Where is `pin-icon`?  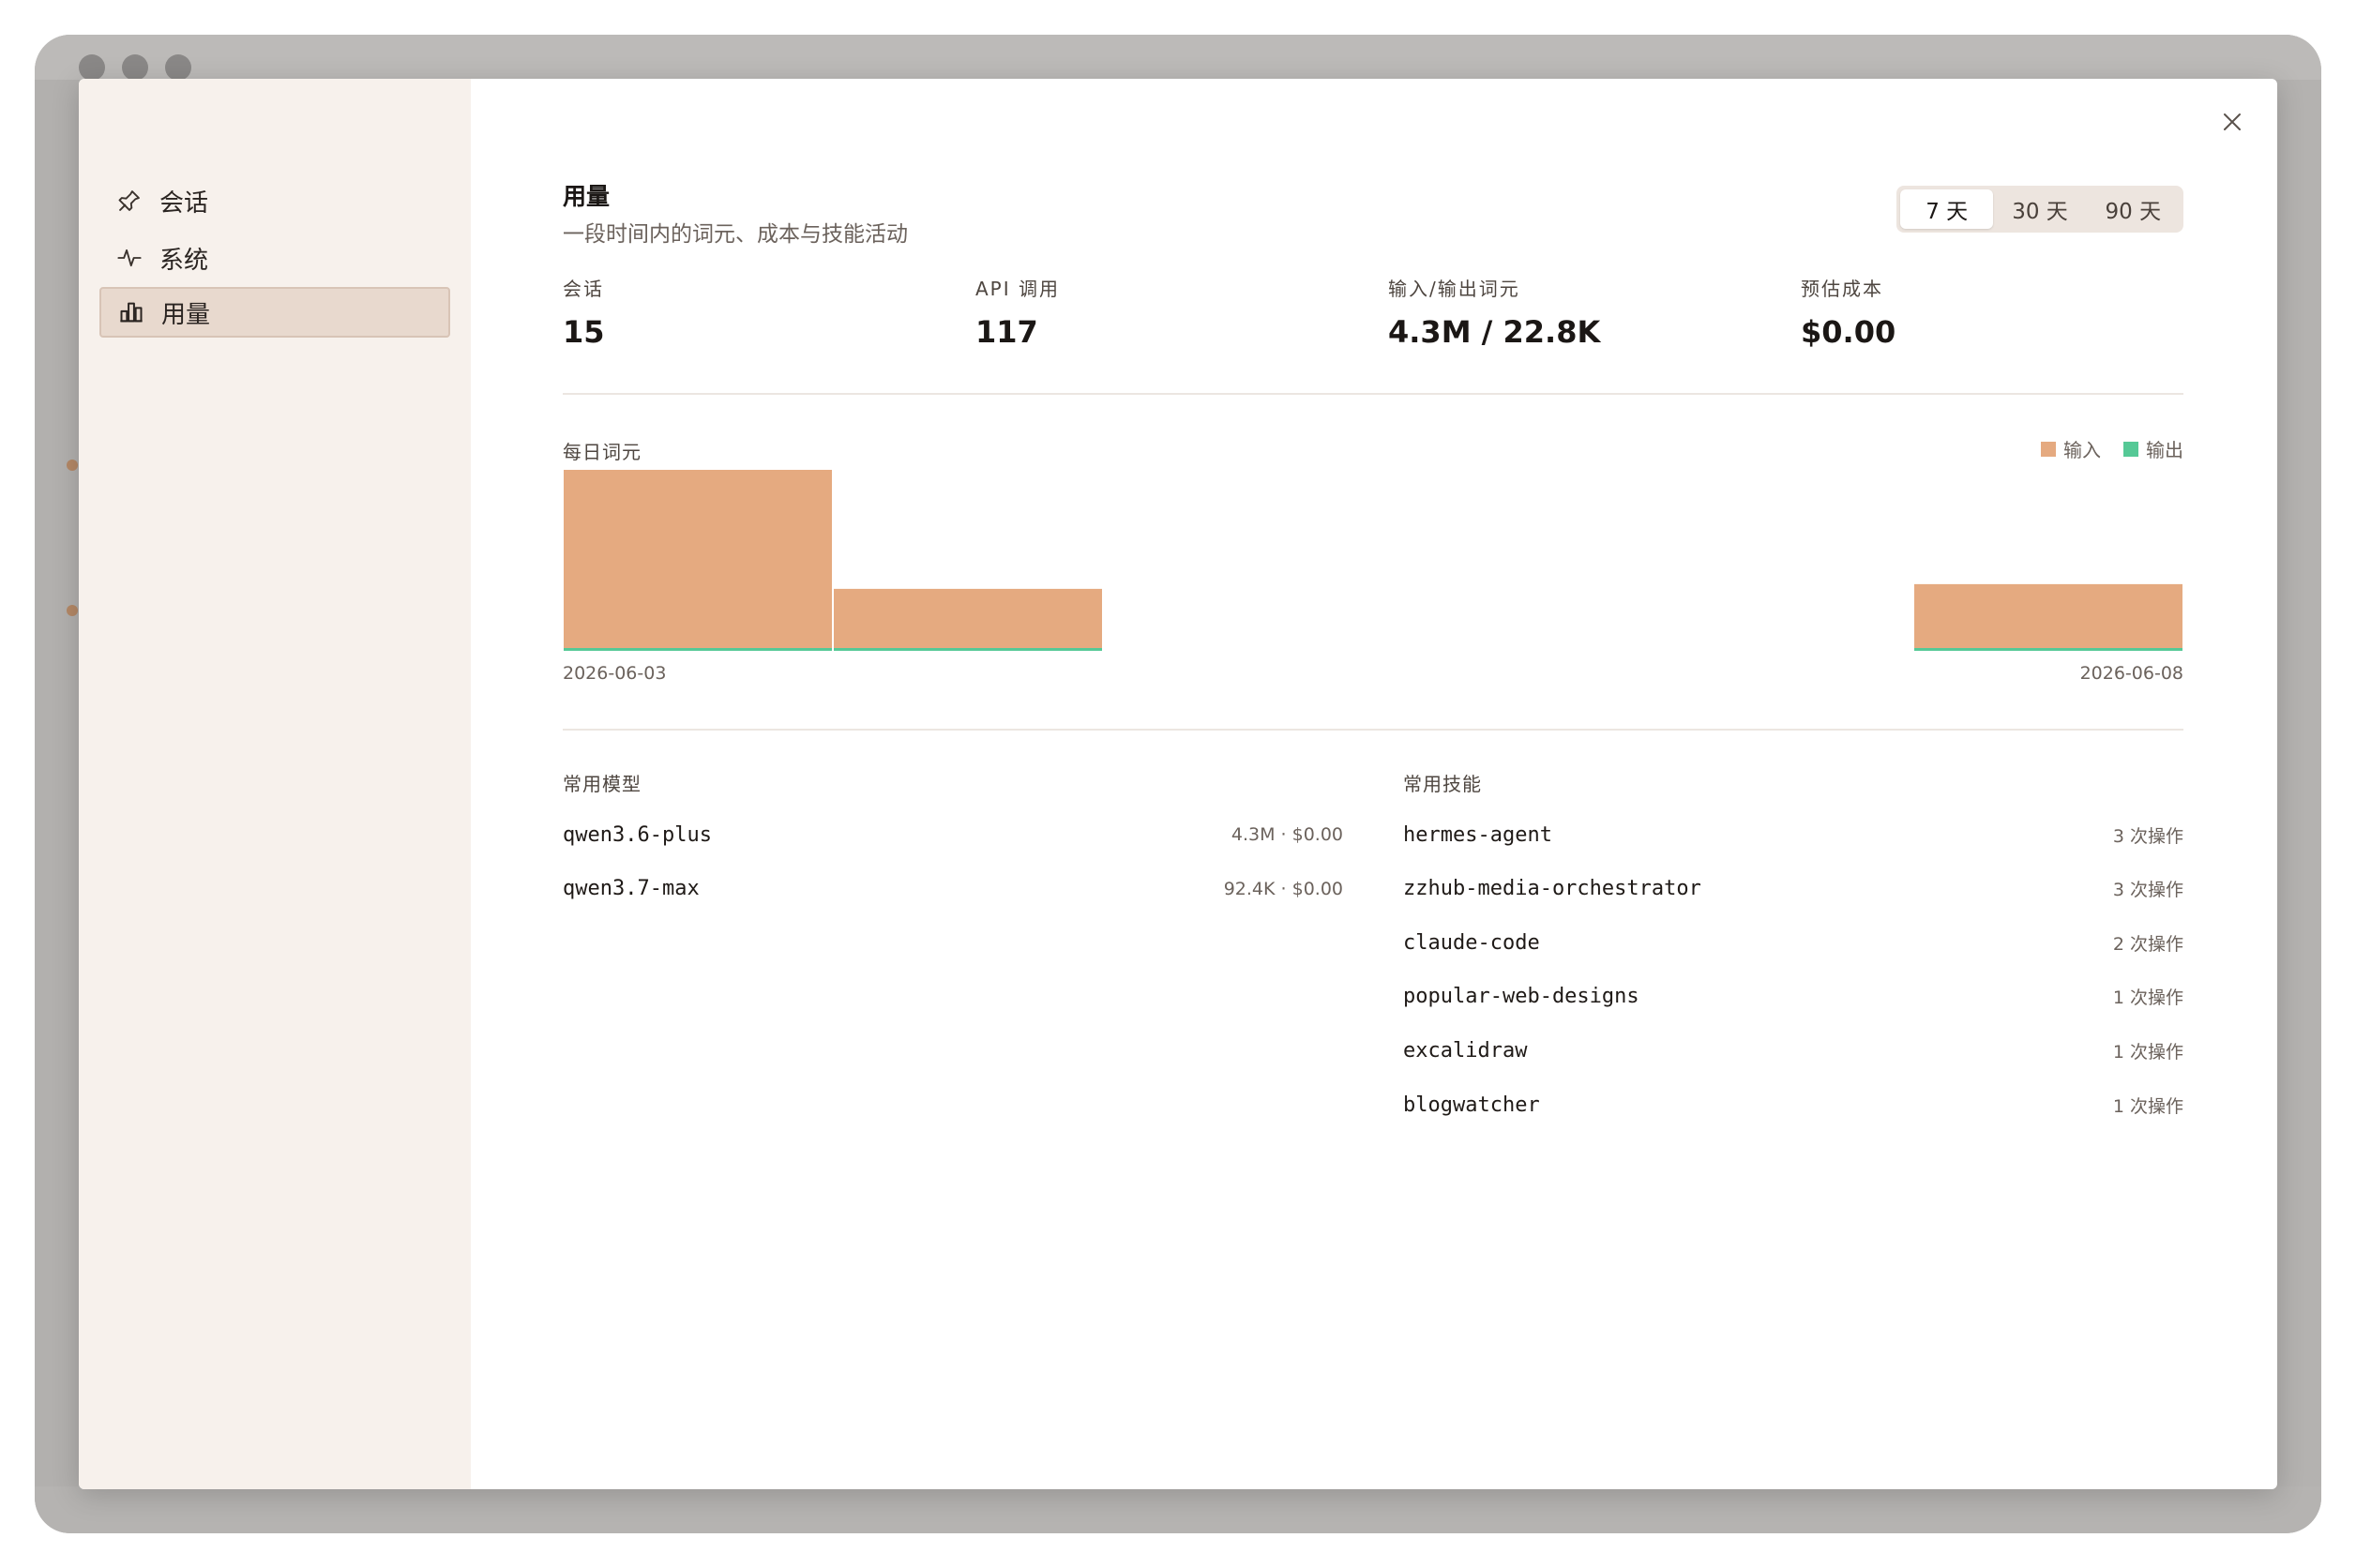
pin-icon is located at coordinates (129, 201).